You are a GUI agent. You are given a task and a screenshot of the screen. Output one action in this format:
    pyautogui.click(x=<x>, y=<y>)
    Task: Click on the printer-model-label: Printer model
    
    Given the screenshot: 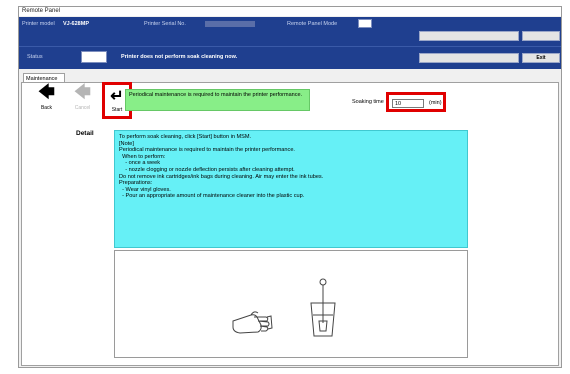 What is the action you would take?
    pyautogui.click(x=38, y=24)
    